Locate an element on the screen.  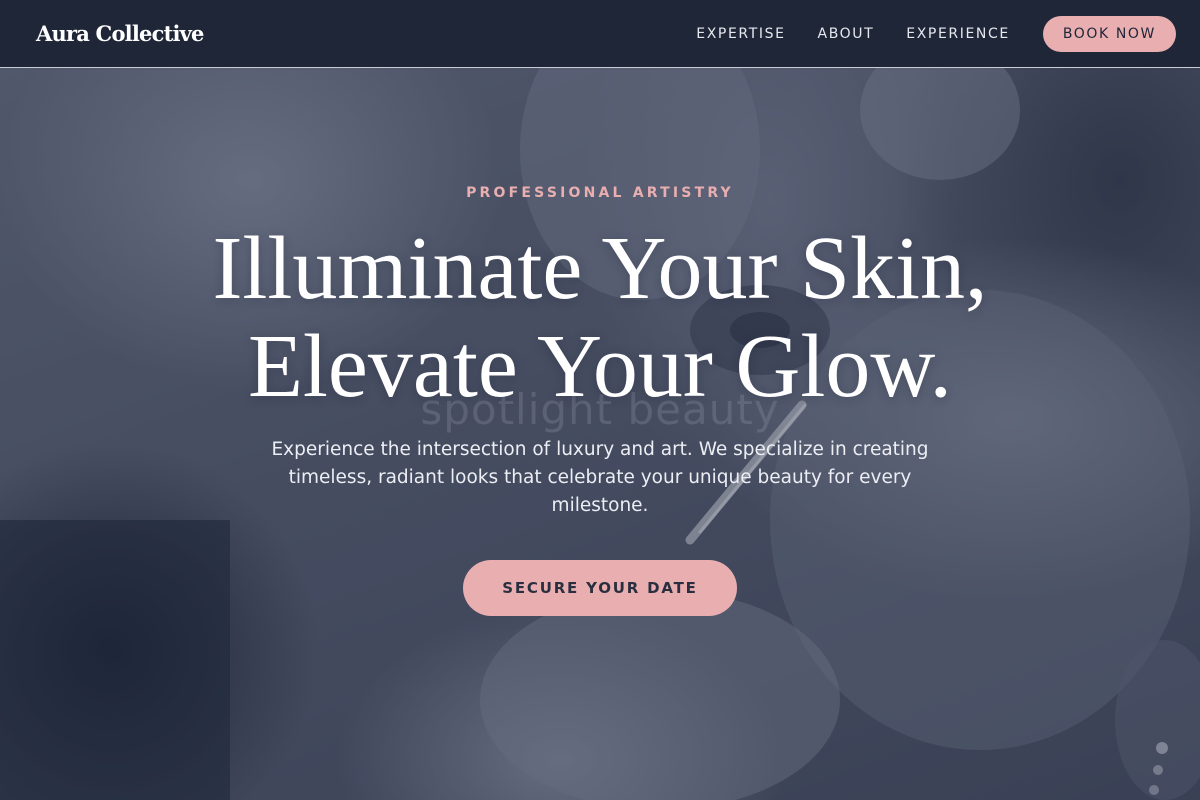
nav-link-expertise: EXPERTISE is located at coordinates (740, 34).